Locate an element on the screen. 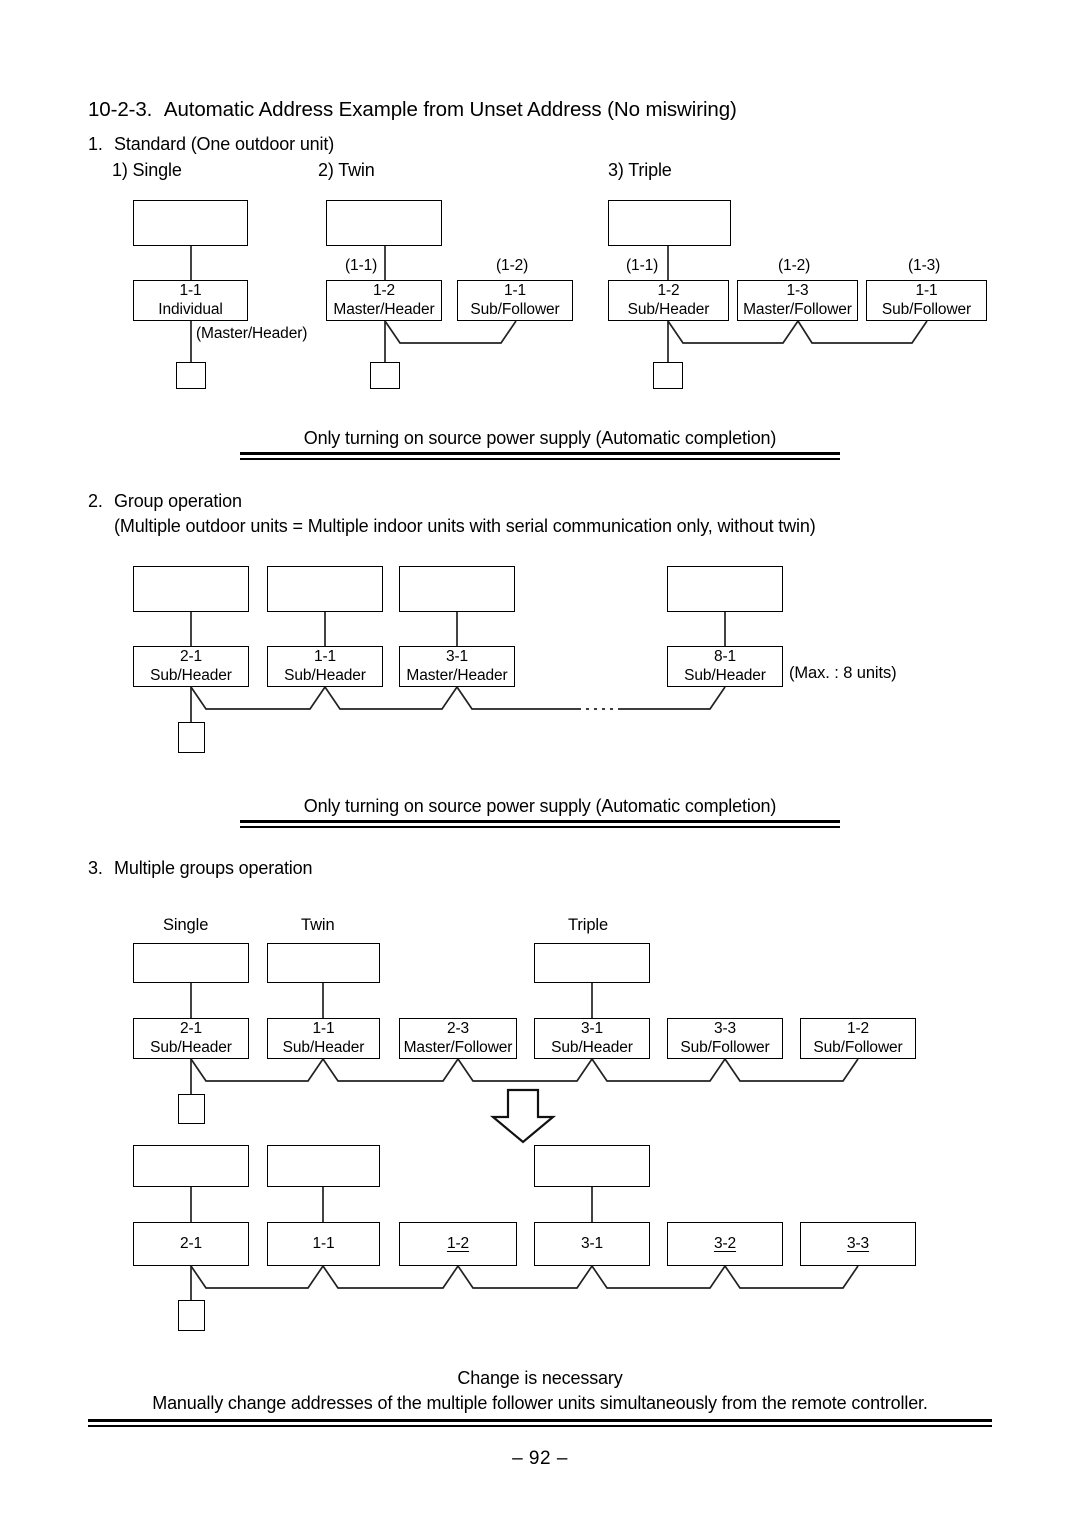  subtitle-twin: 2) Twin is located at coordinates (346, 170).